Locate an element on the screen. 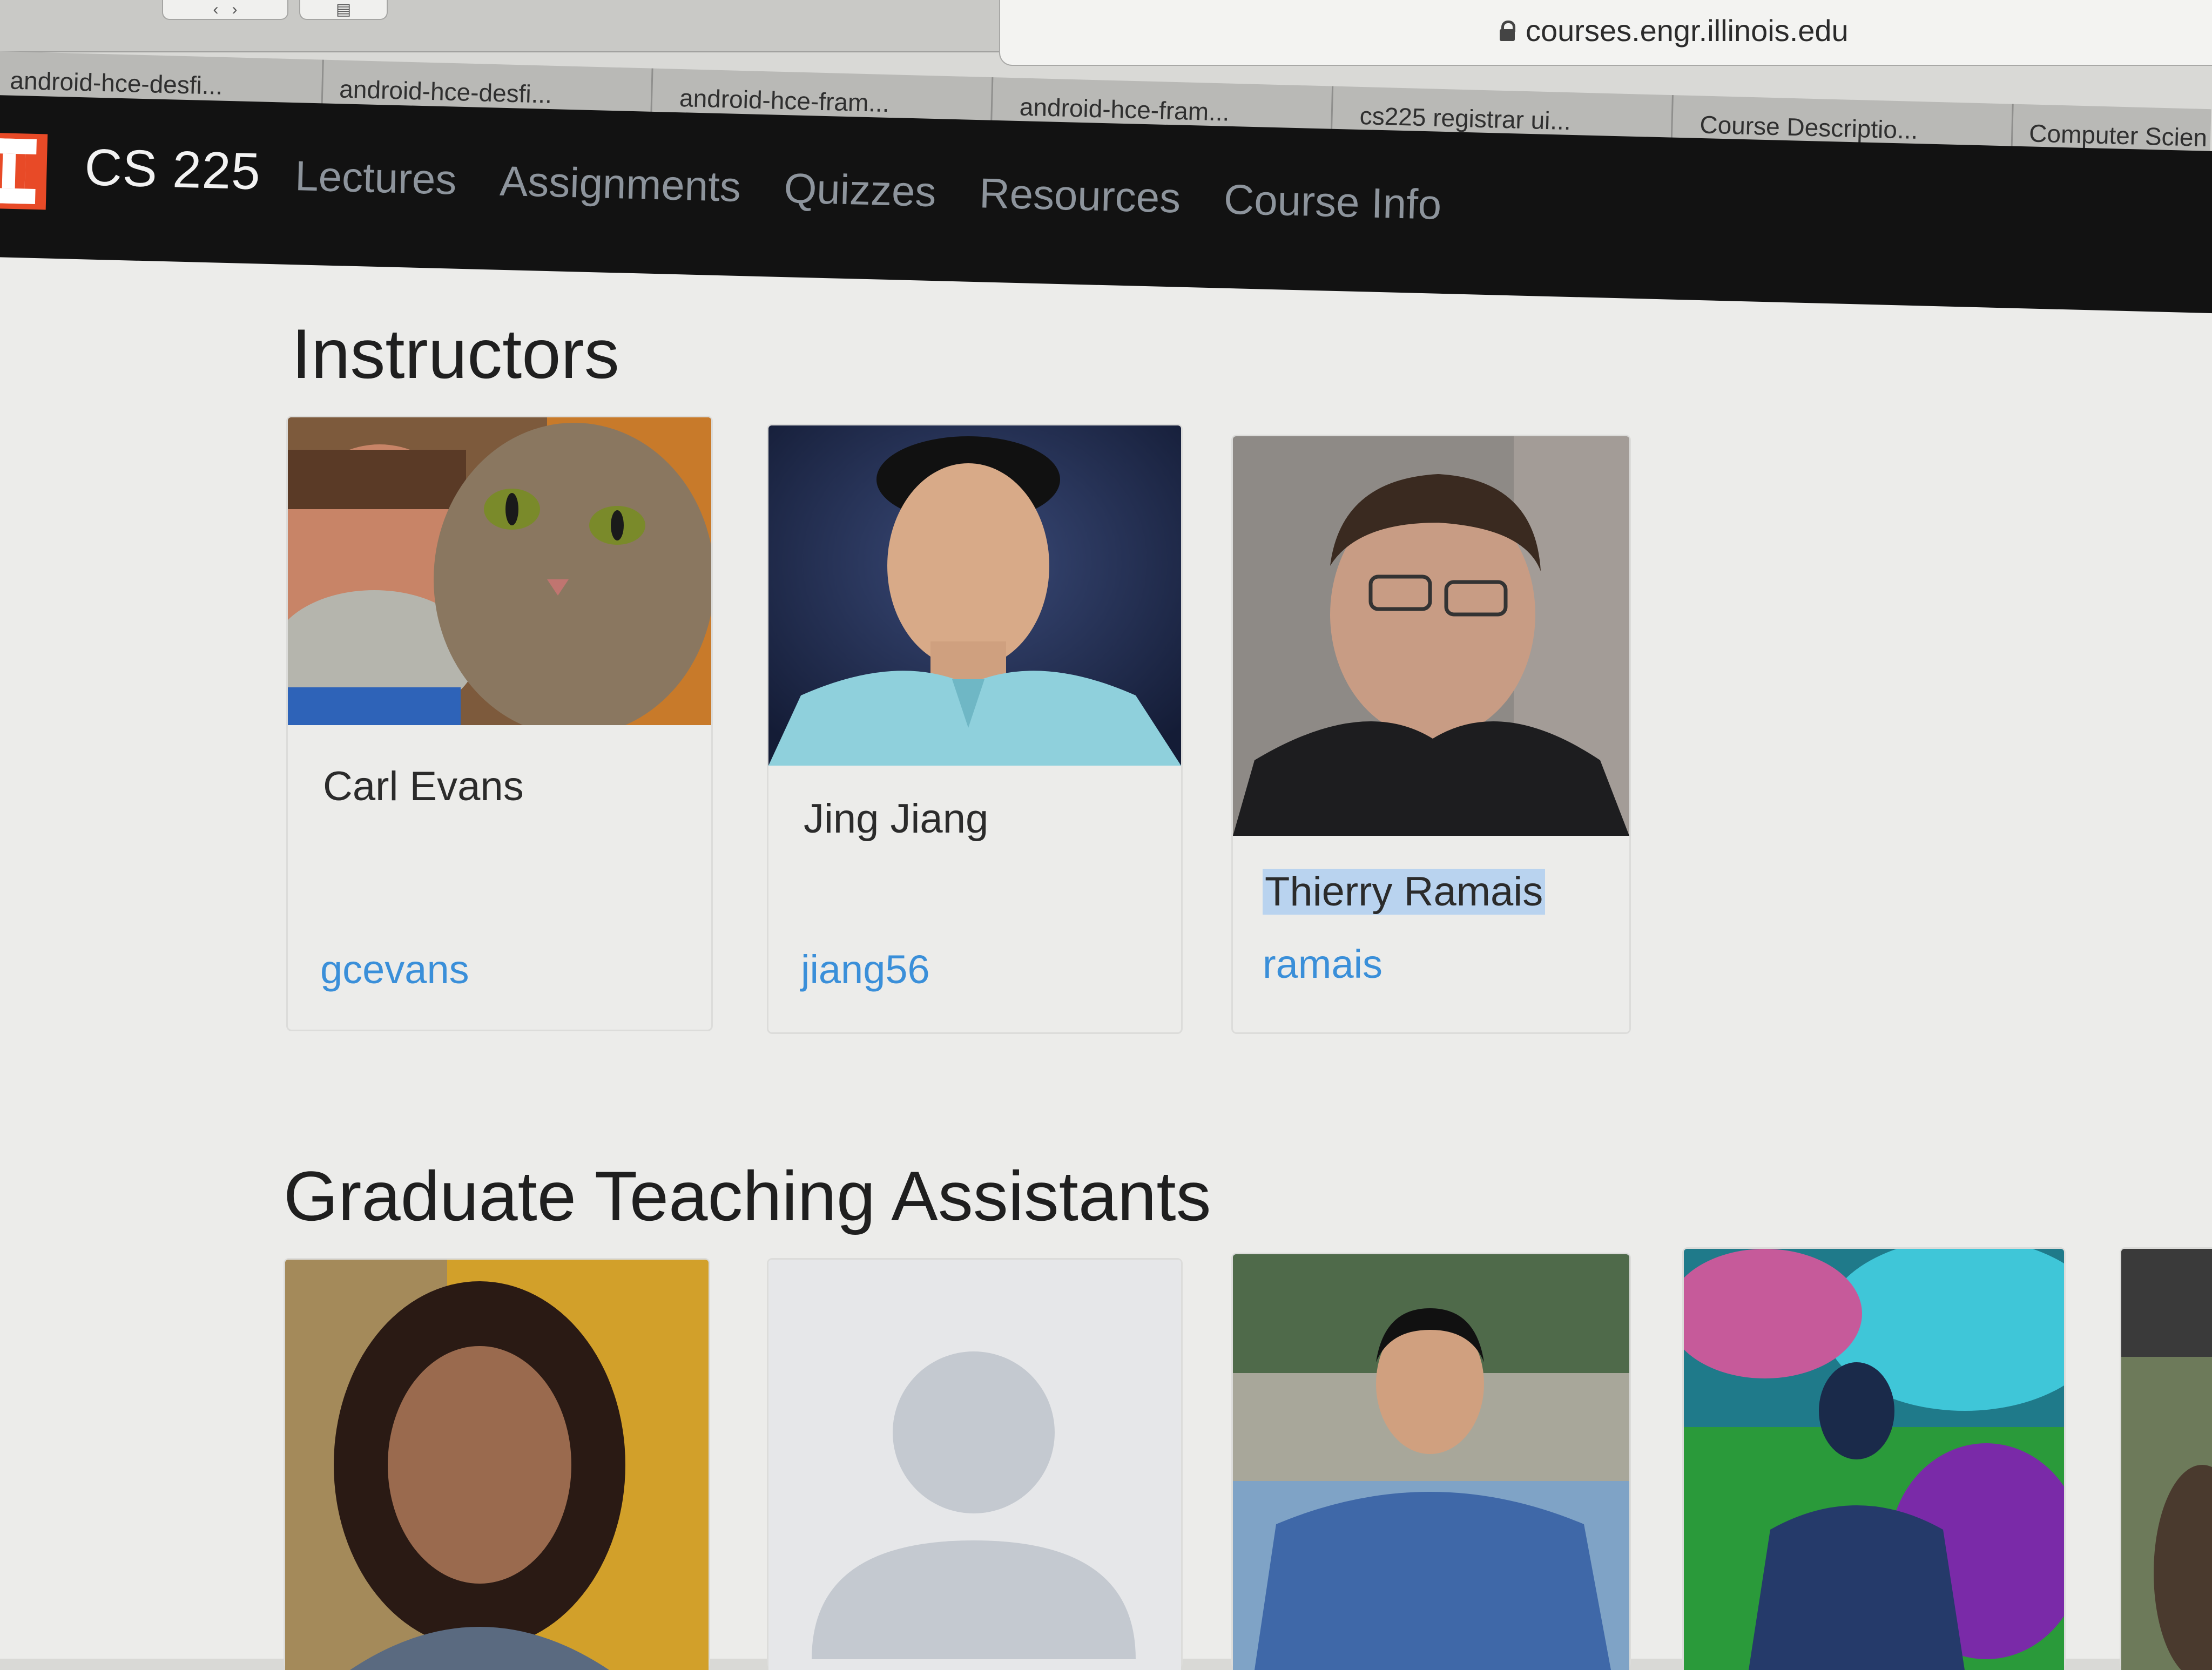 The width and height of the screenshot is (2212, 1670). man-with-cat-photo-svg is located at coordinates (499, 571).